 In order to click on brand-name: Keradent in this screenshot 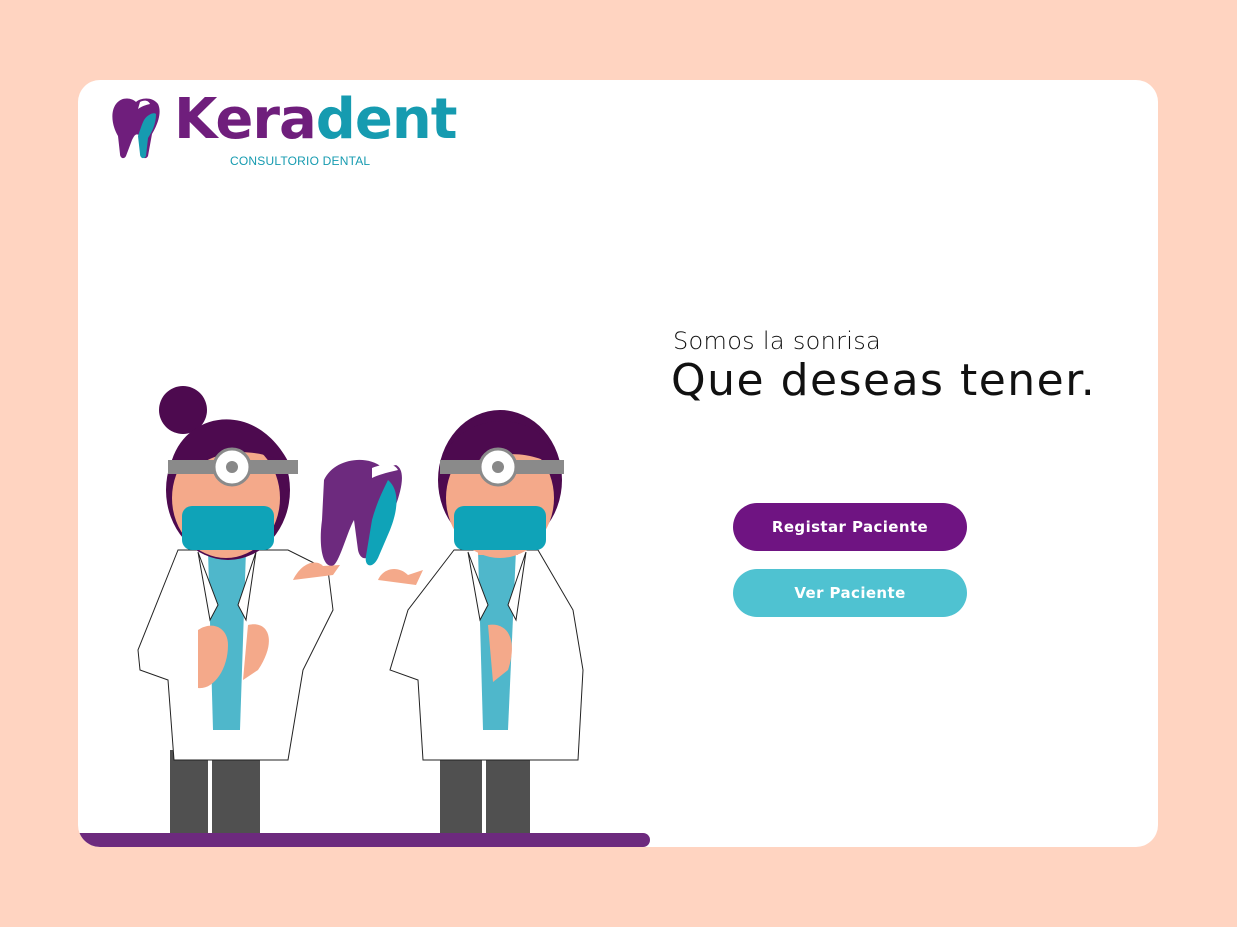, I will do `click(315, 120)`.